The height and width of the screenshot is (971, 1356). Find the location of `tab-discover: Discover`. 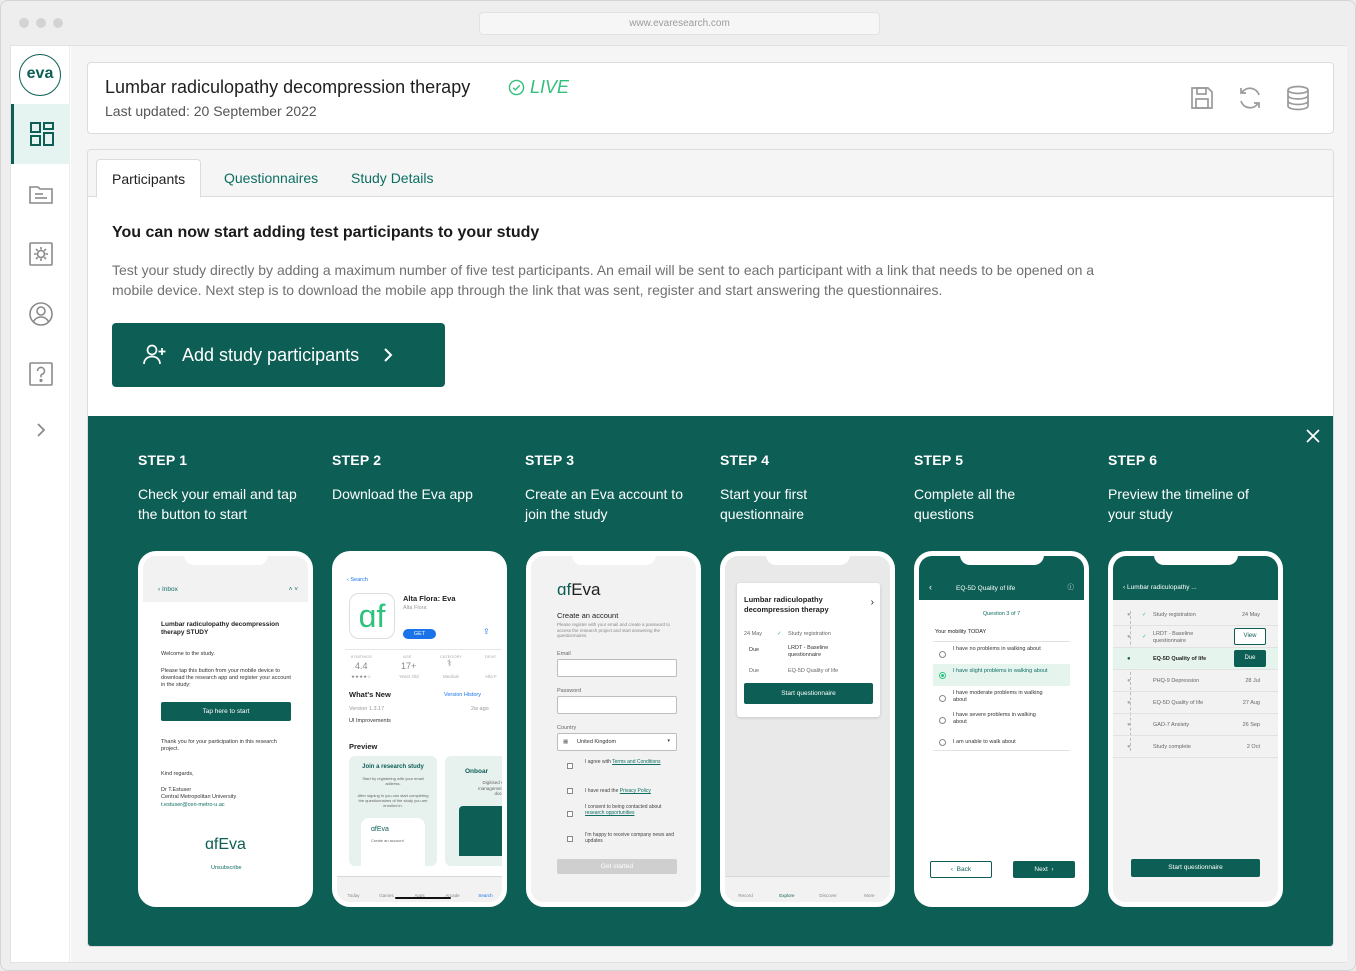

tab-discover: Discover is located at coordinates (828, 895).